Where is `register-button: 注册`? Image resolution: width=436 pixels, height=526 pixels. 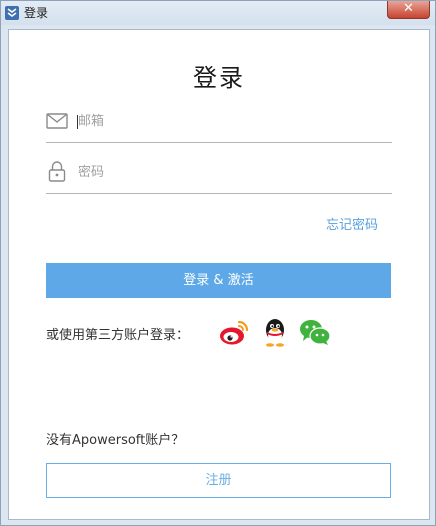 register-button: 注册 is located at coordinates (218, 480).